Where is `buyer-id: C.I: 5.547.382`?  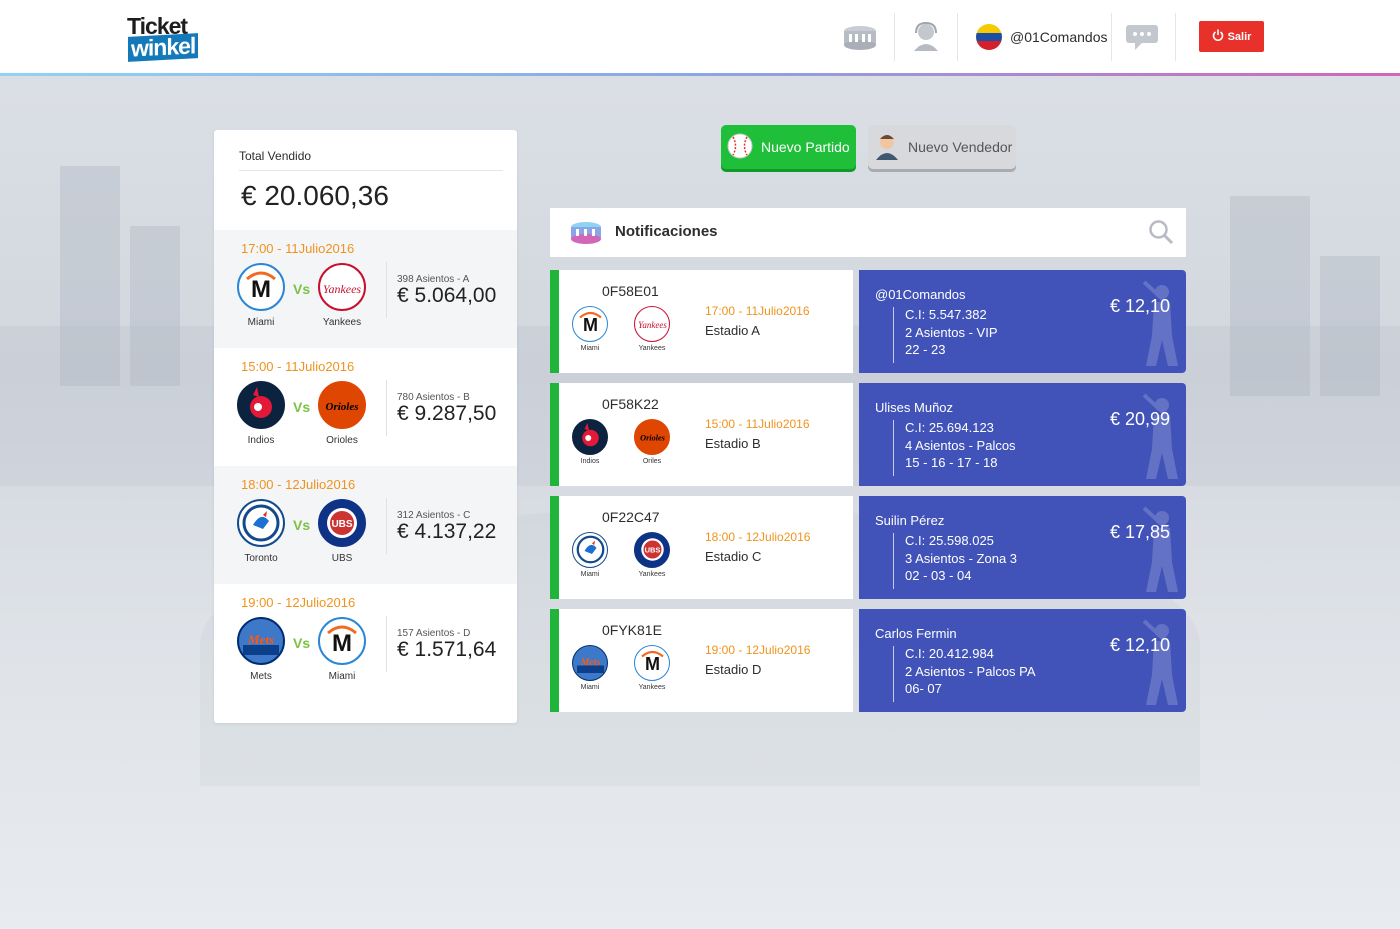
buyer-id: C.I: 5.547.382 is located at coordinates (946, 314).